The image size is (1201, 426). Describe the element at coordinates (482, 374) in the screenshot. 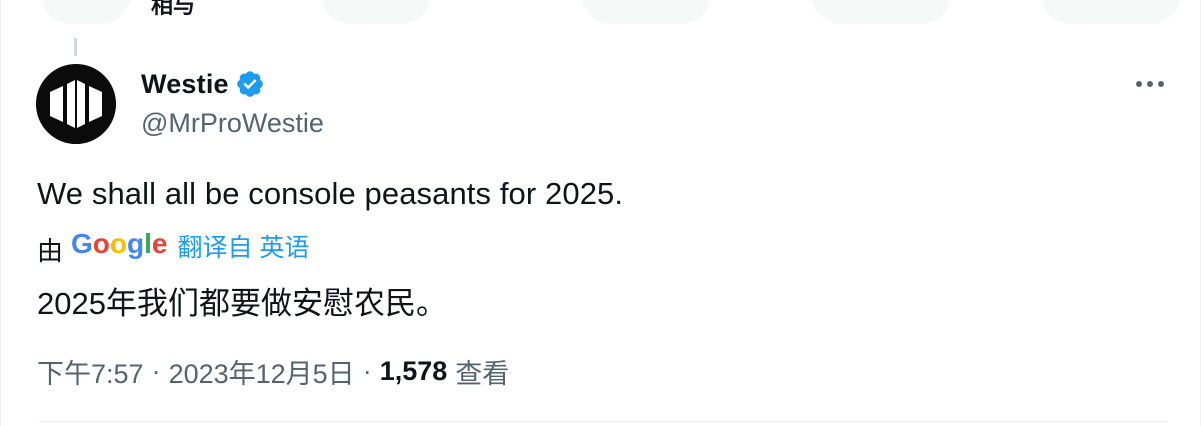

I see `views-label: 查看` at that location.